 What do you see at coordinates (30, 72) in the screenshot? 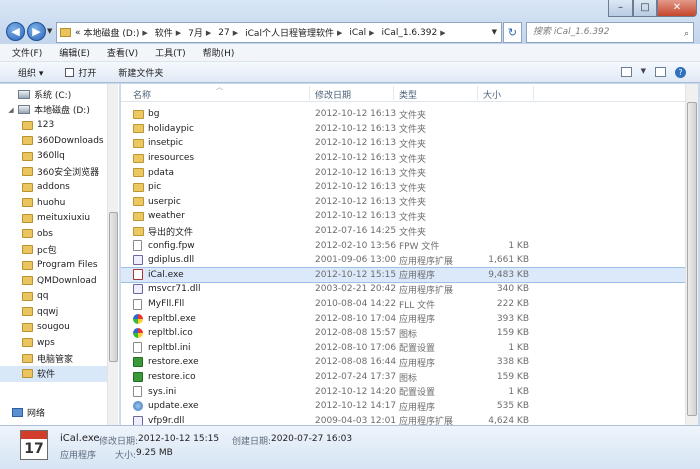
I see `organize-button: 组织 ▾` at bounding box center [30, 72].